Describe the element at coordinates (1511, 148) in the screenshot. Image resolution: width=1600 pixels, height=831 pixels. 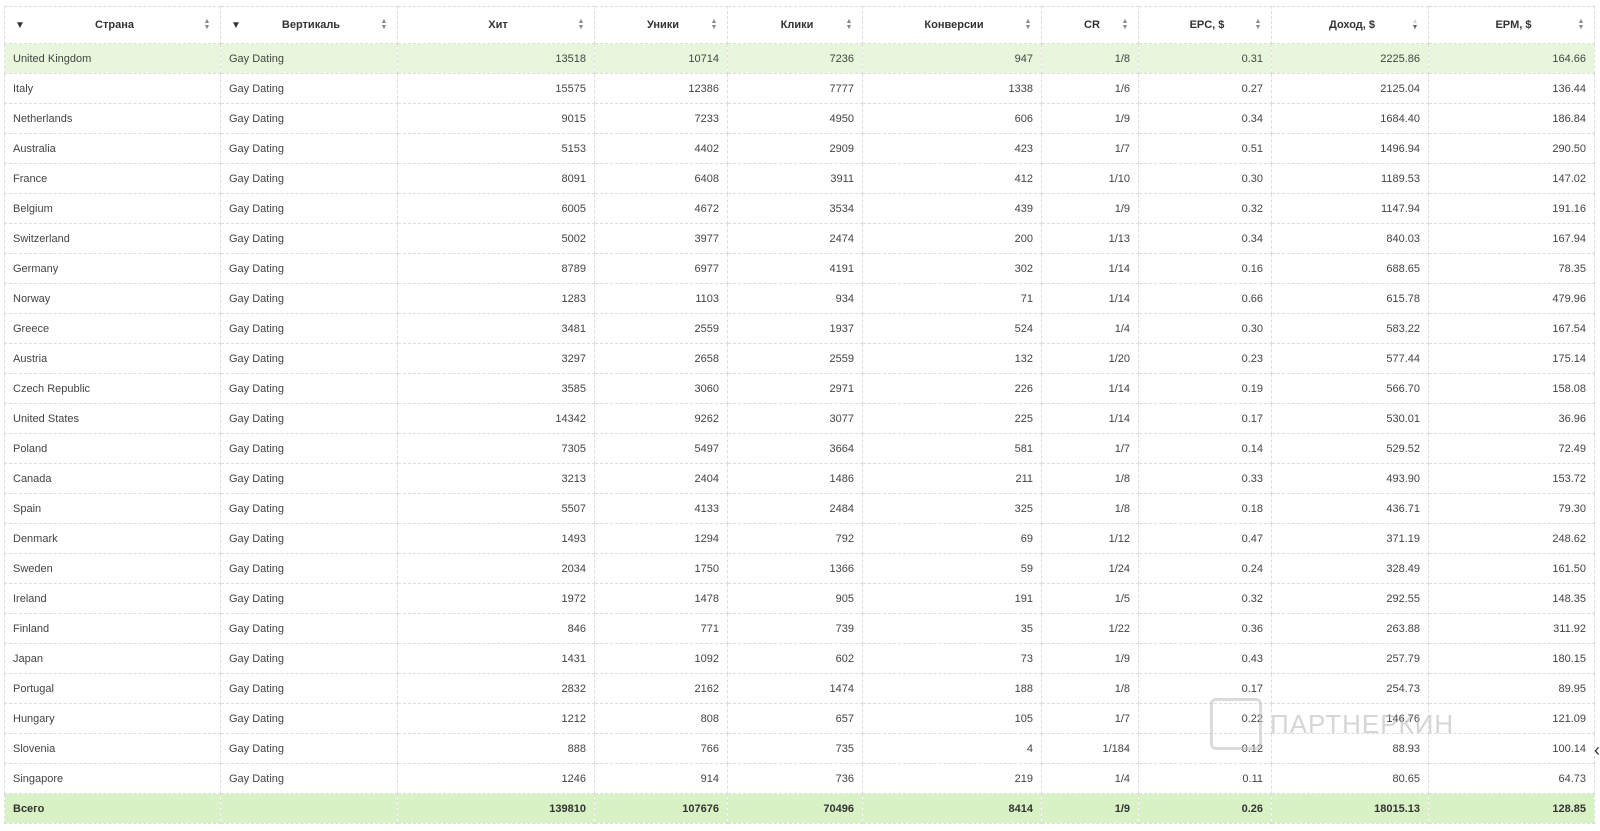
I see `cell-epm: 290.50` at that location.